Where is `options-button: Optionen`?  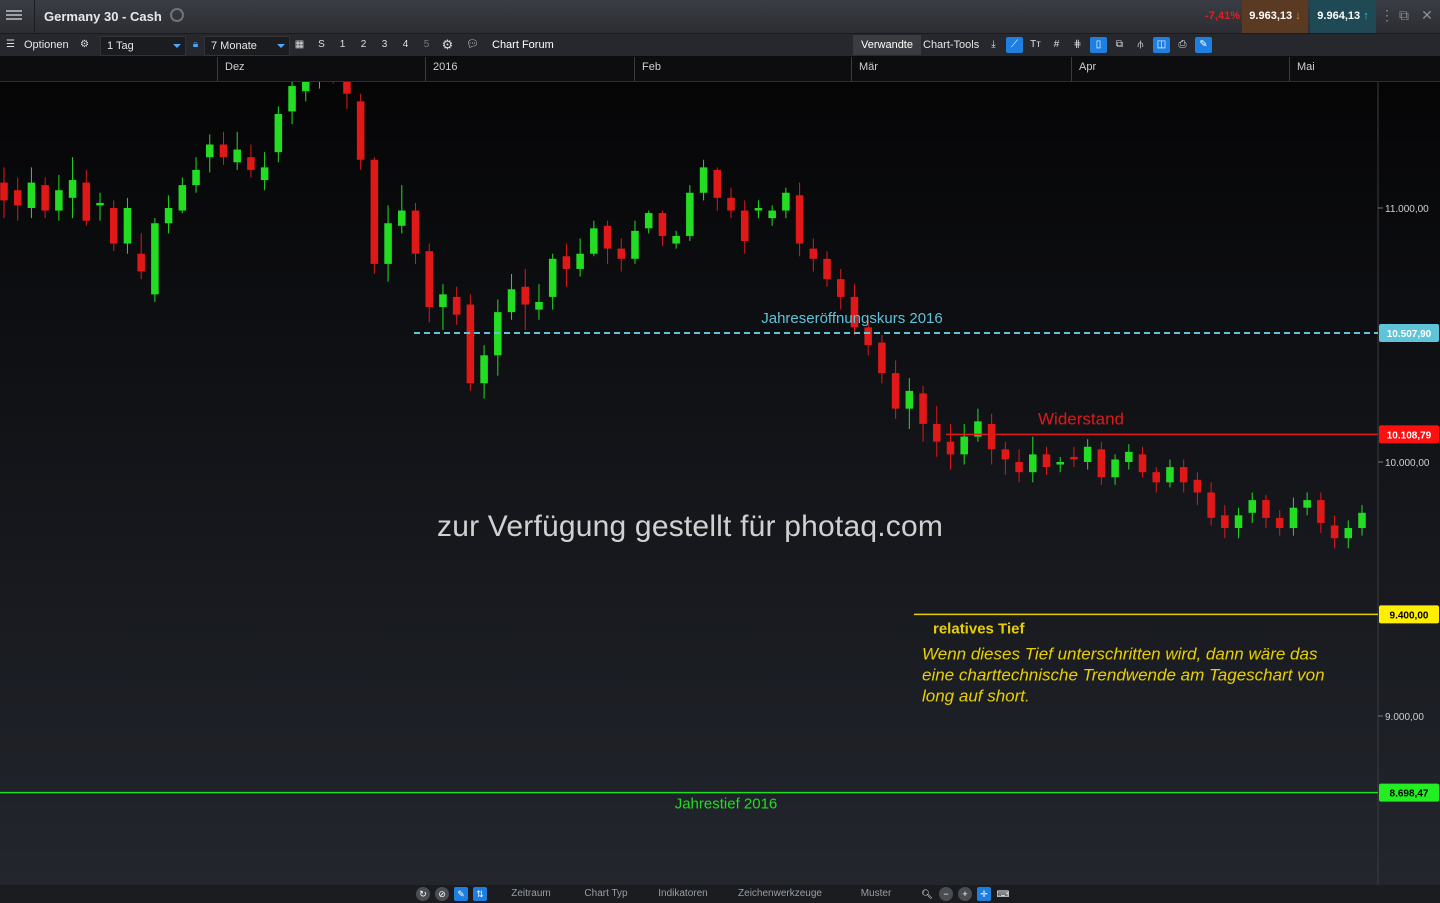
options-button: Optionen is located at coordinates (46, 45).